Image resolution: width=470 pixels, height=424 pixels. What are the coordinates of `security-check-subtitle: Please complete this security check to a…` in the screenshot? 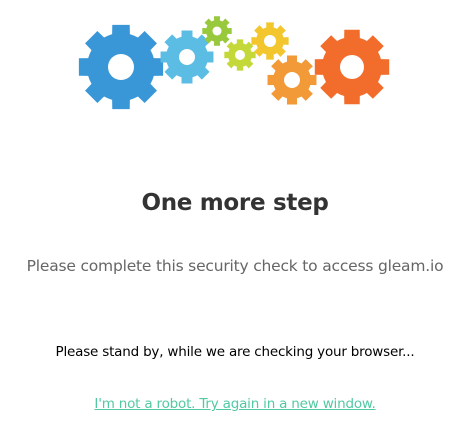 It's located at (235, 266).